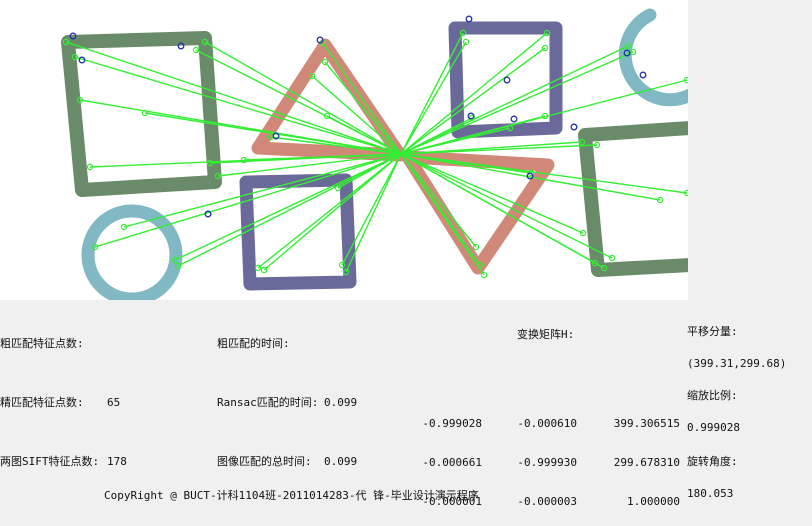 The height and width of the screenshot is (526, 812). I want to click on transform-matrix-label: 变换矩阵H:, so click(546, 334).